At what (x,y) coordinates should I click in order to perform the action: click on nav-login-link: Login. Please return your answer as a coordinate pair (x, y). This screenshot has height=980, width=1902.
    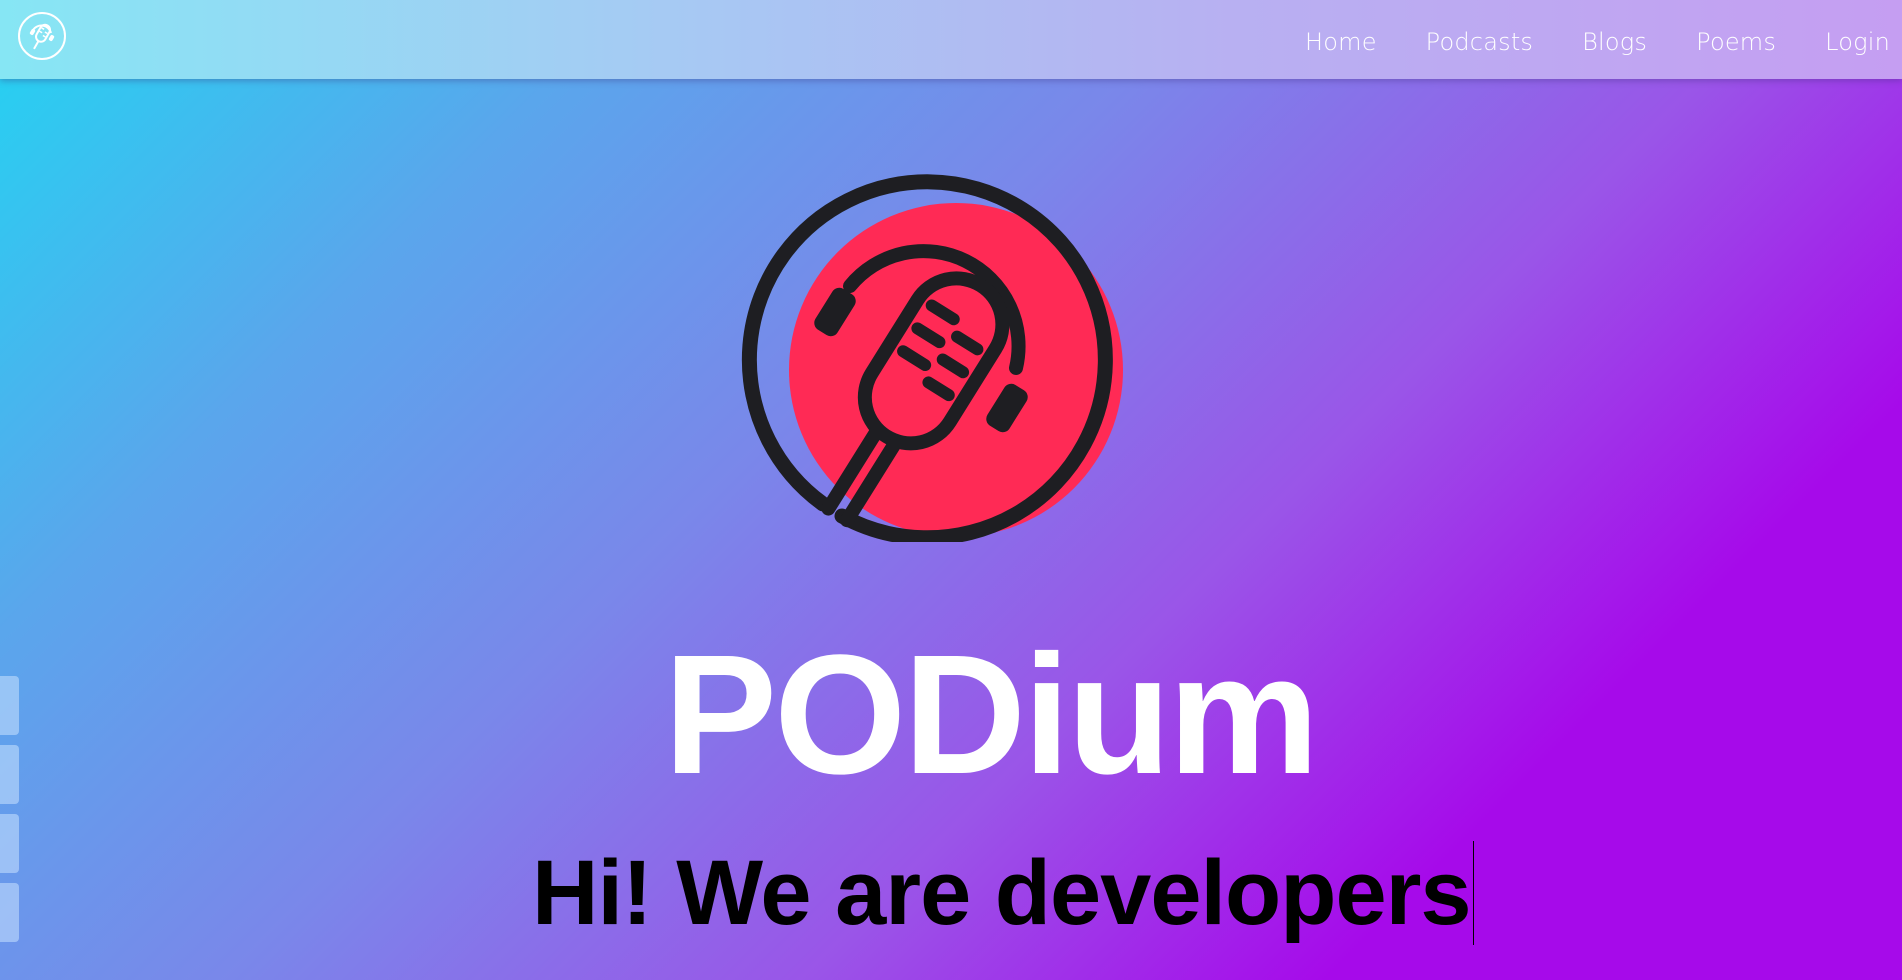
    Looking at the image, I should click on (1857, 40).